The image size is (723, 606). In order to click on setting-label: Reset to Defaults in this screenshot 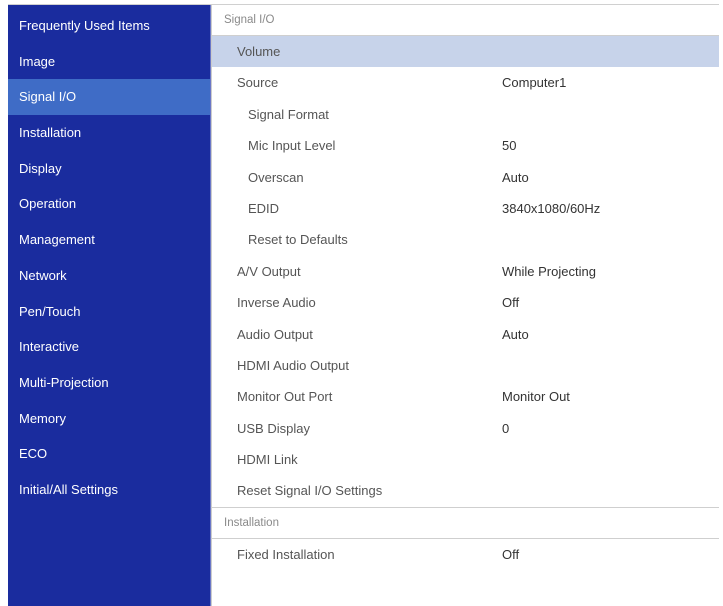, I will do `click(298, 240)`.